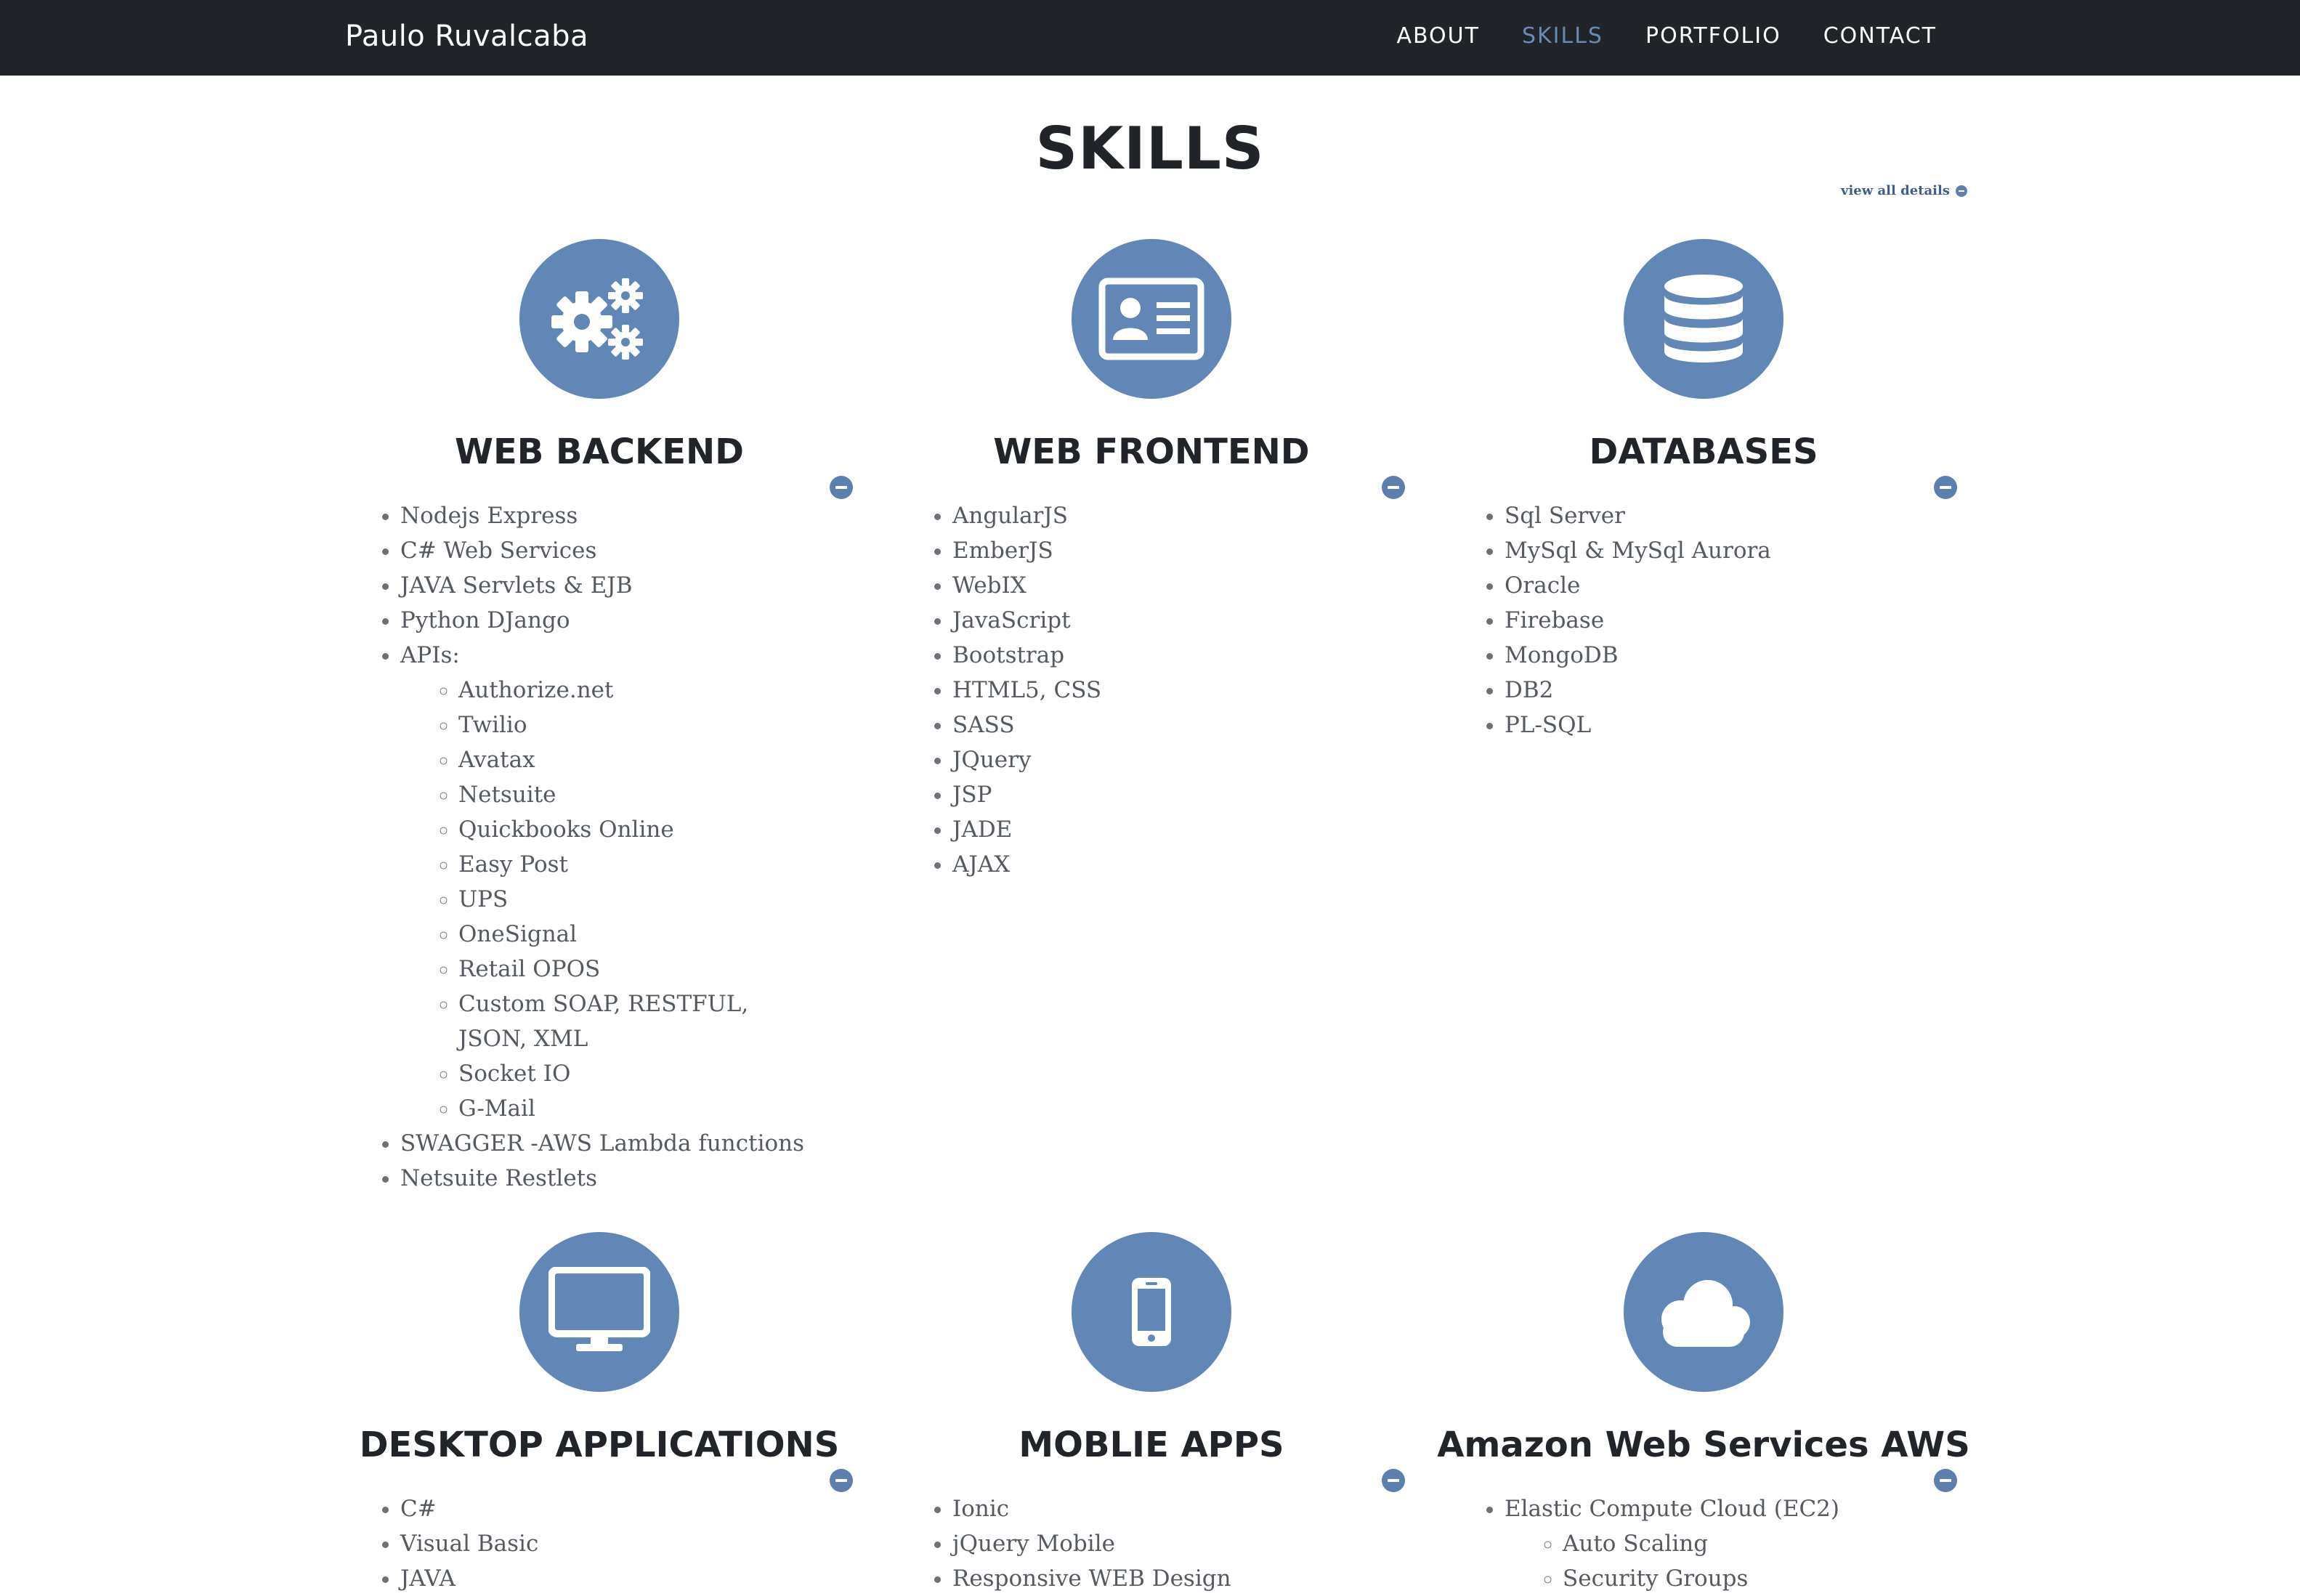 Image resolution: width=2300 pixels, height=1596 pixels. I want to click on list-item: jQuery Mobile, so click(1177, 1544).